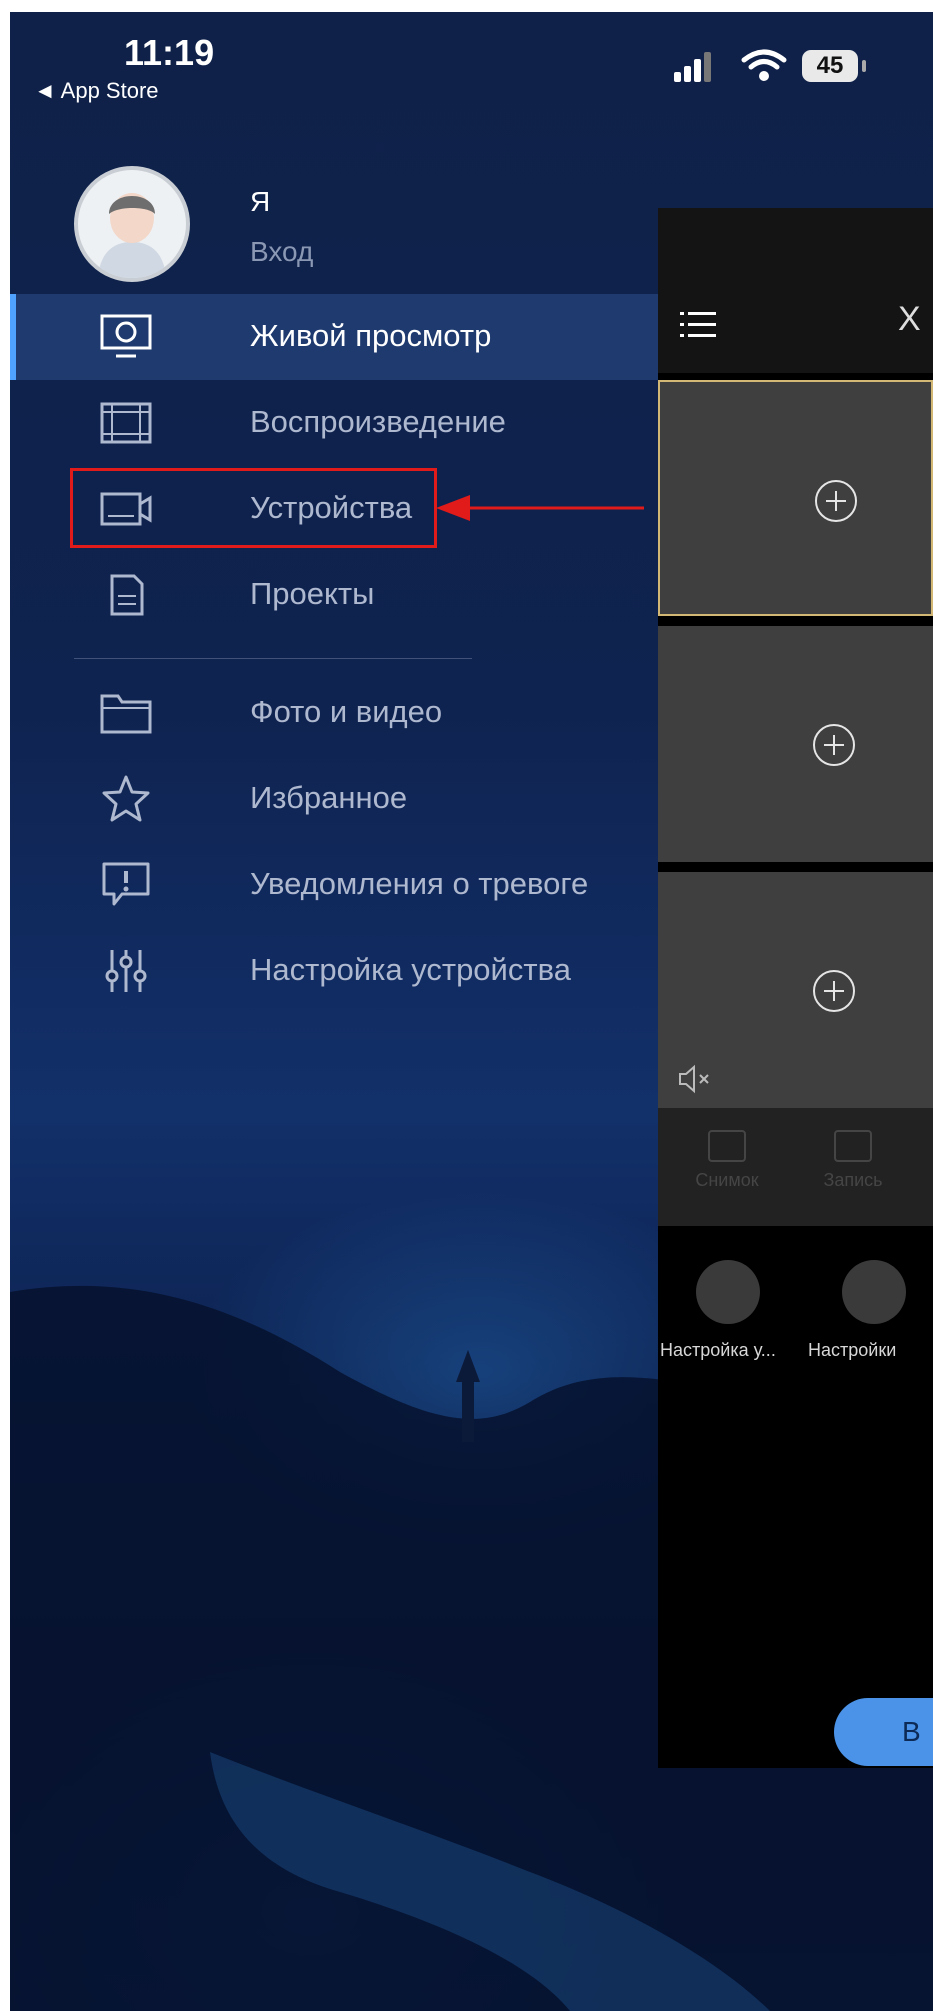 This screenshot has height=2011, width=933. What do you see at coordinates (853, 1180) in the screenshot?
I see `record-label: Запись` at bounding box center [853, 1180].